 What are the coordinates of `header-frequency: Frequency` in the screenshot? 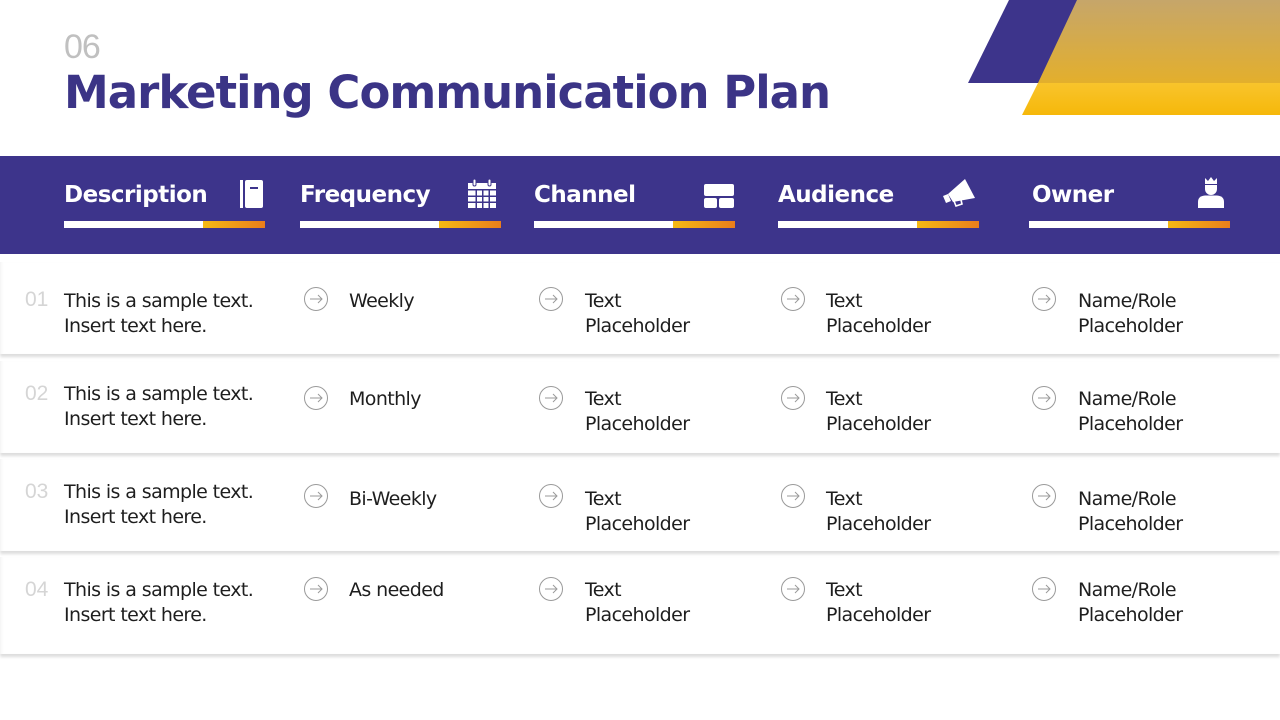 It's located at (400, 205).